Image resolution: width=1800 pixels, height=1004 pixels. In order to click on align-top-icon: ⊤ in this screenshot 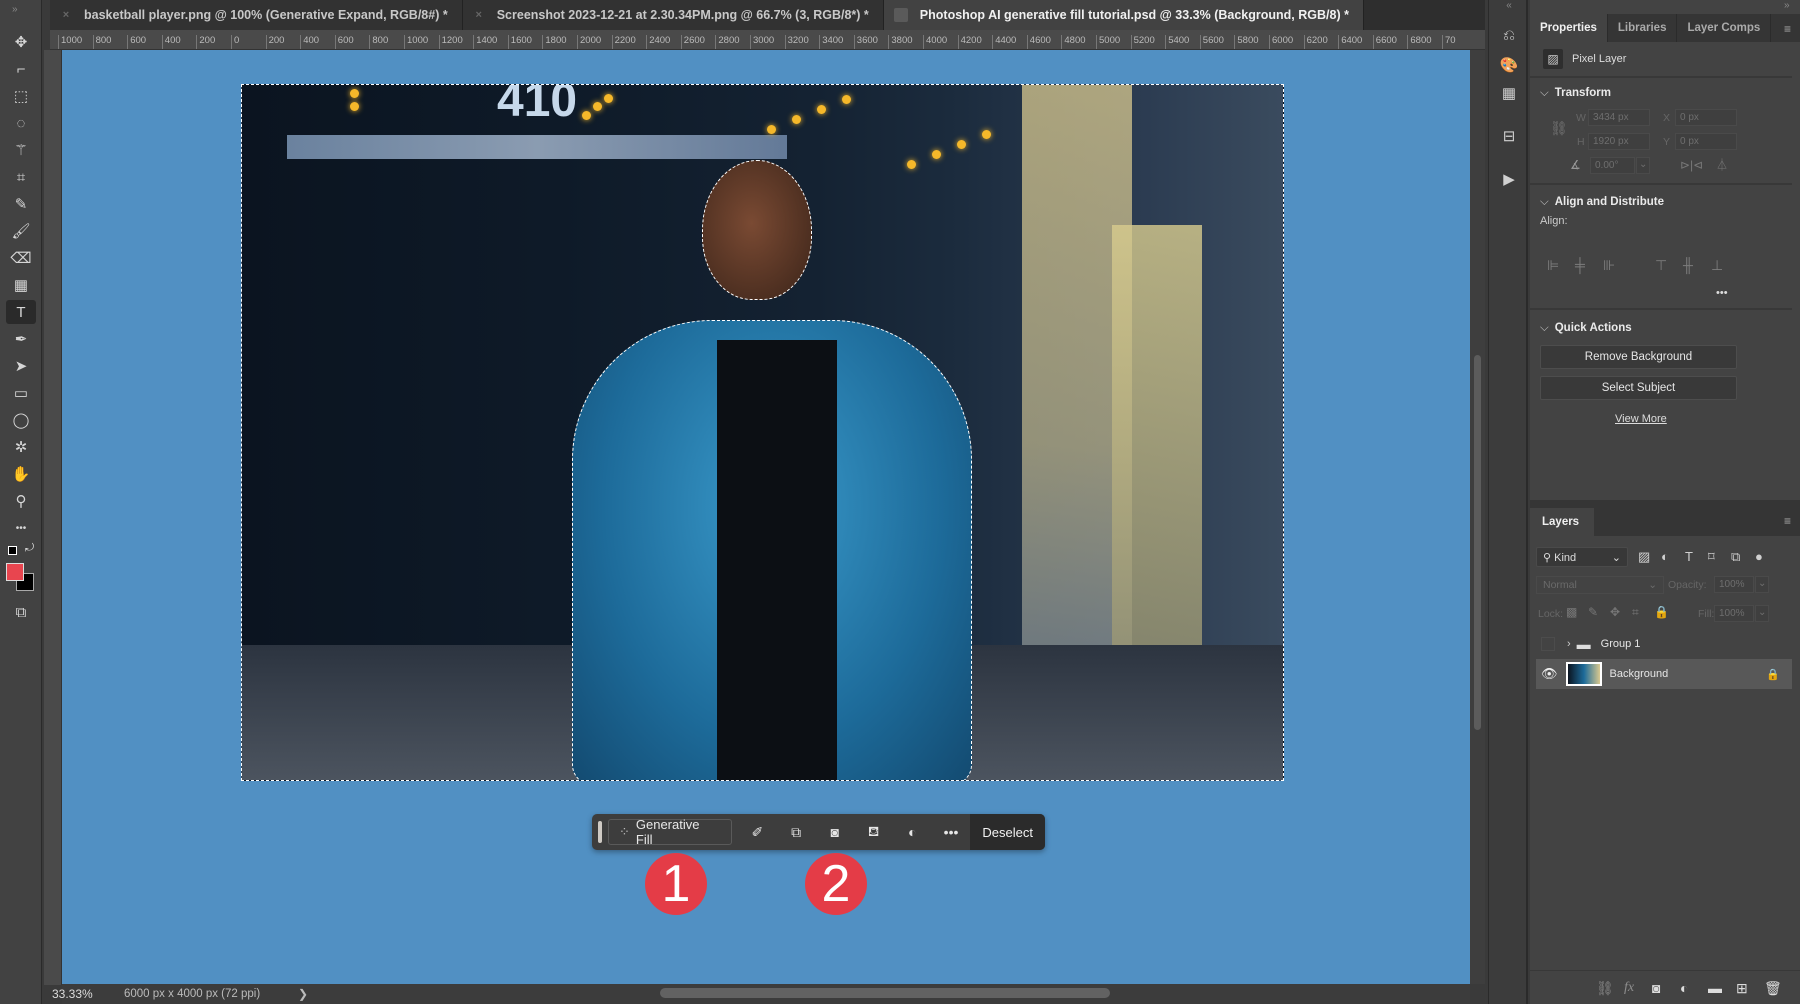, I will do `click(1661, 265)`.